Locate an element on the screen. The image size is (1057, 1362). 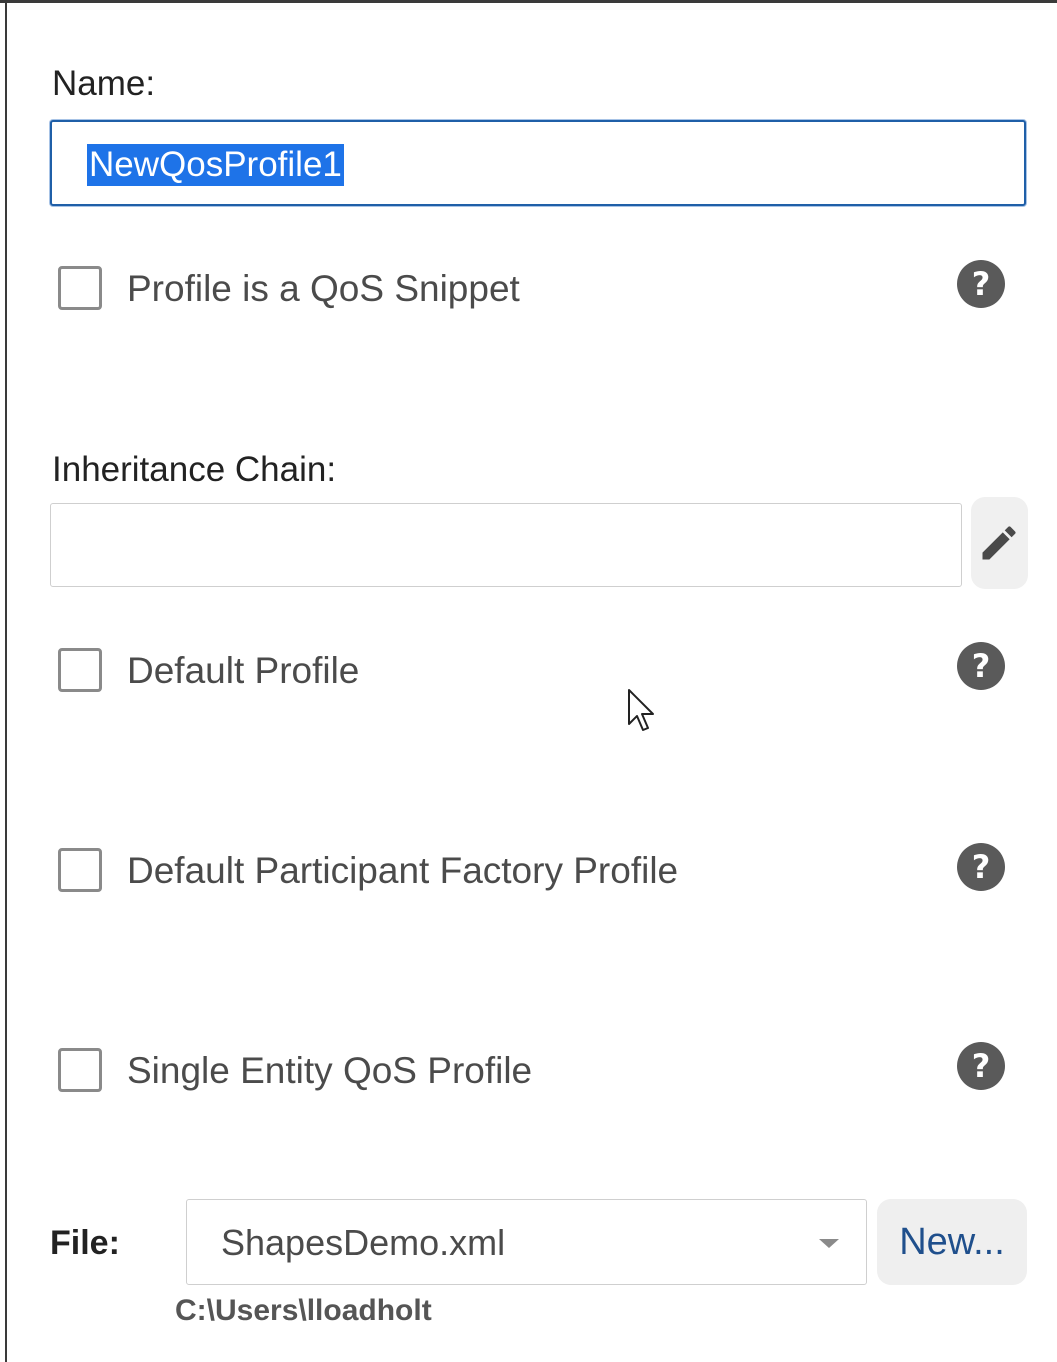
name-label: Name: is located at coordinates (104, 83).